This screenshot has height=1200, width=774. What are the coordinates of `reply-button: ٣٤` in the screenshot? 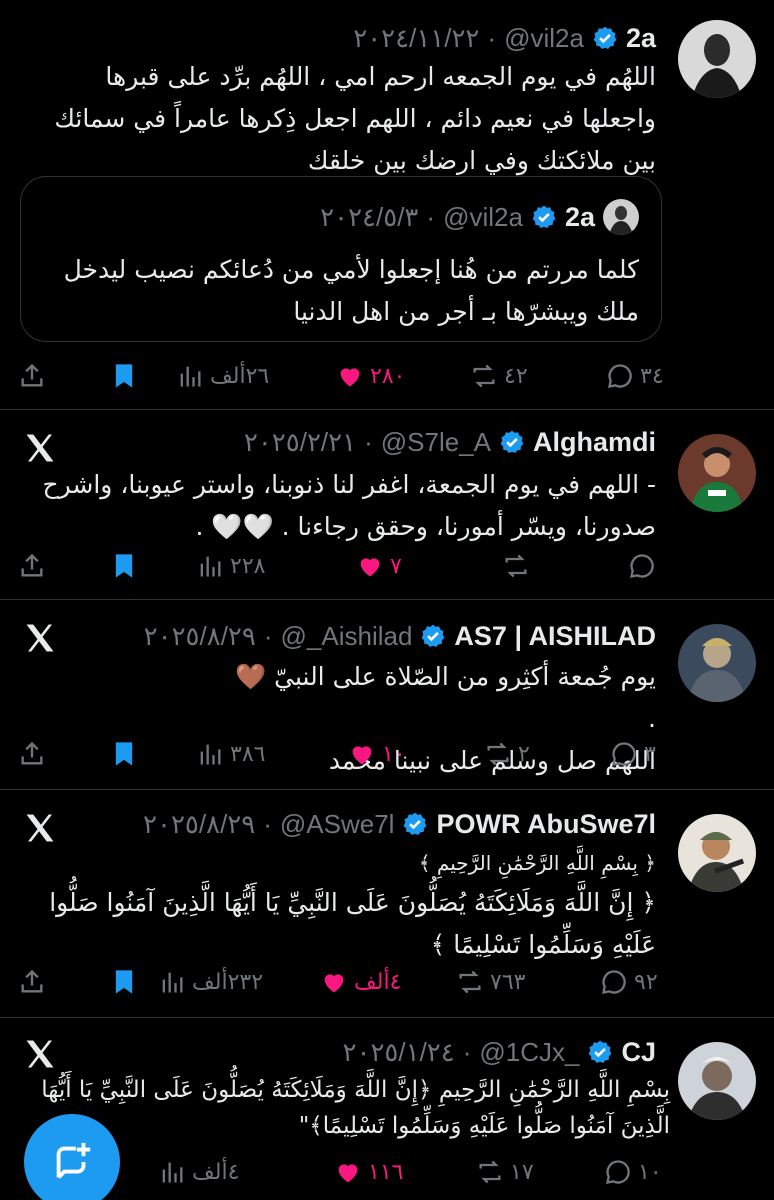 It's located at (635, 376).